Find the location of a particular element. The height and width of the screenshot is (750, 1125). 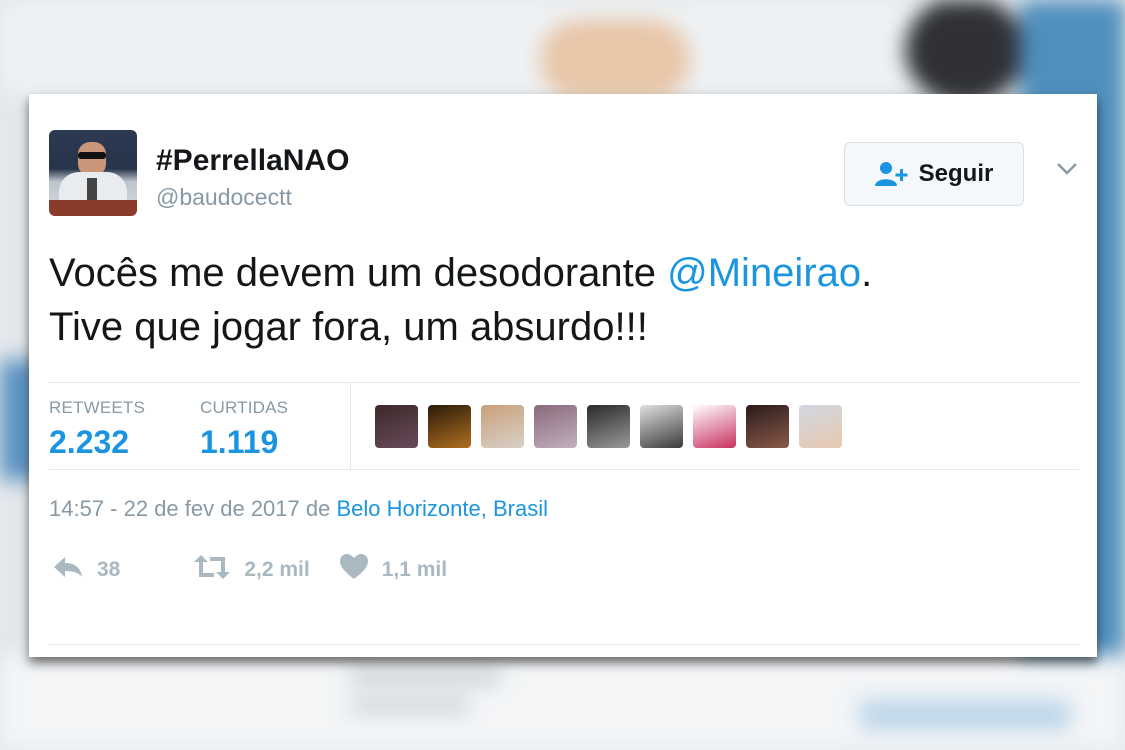

timestamp: 14:57 - 22 de fev de 2017 de is located at coordinates (192, 508).